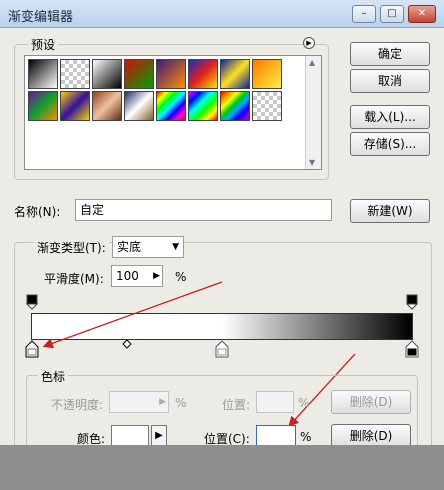  What do you see at coordinates (236, 405) in the screenshot?
I see `opacity-location-label: 位置:` at bounding box center [236, 405].